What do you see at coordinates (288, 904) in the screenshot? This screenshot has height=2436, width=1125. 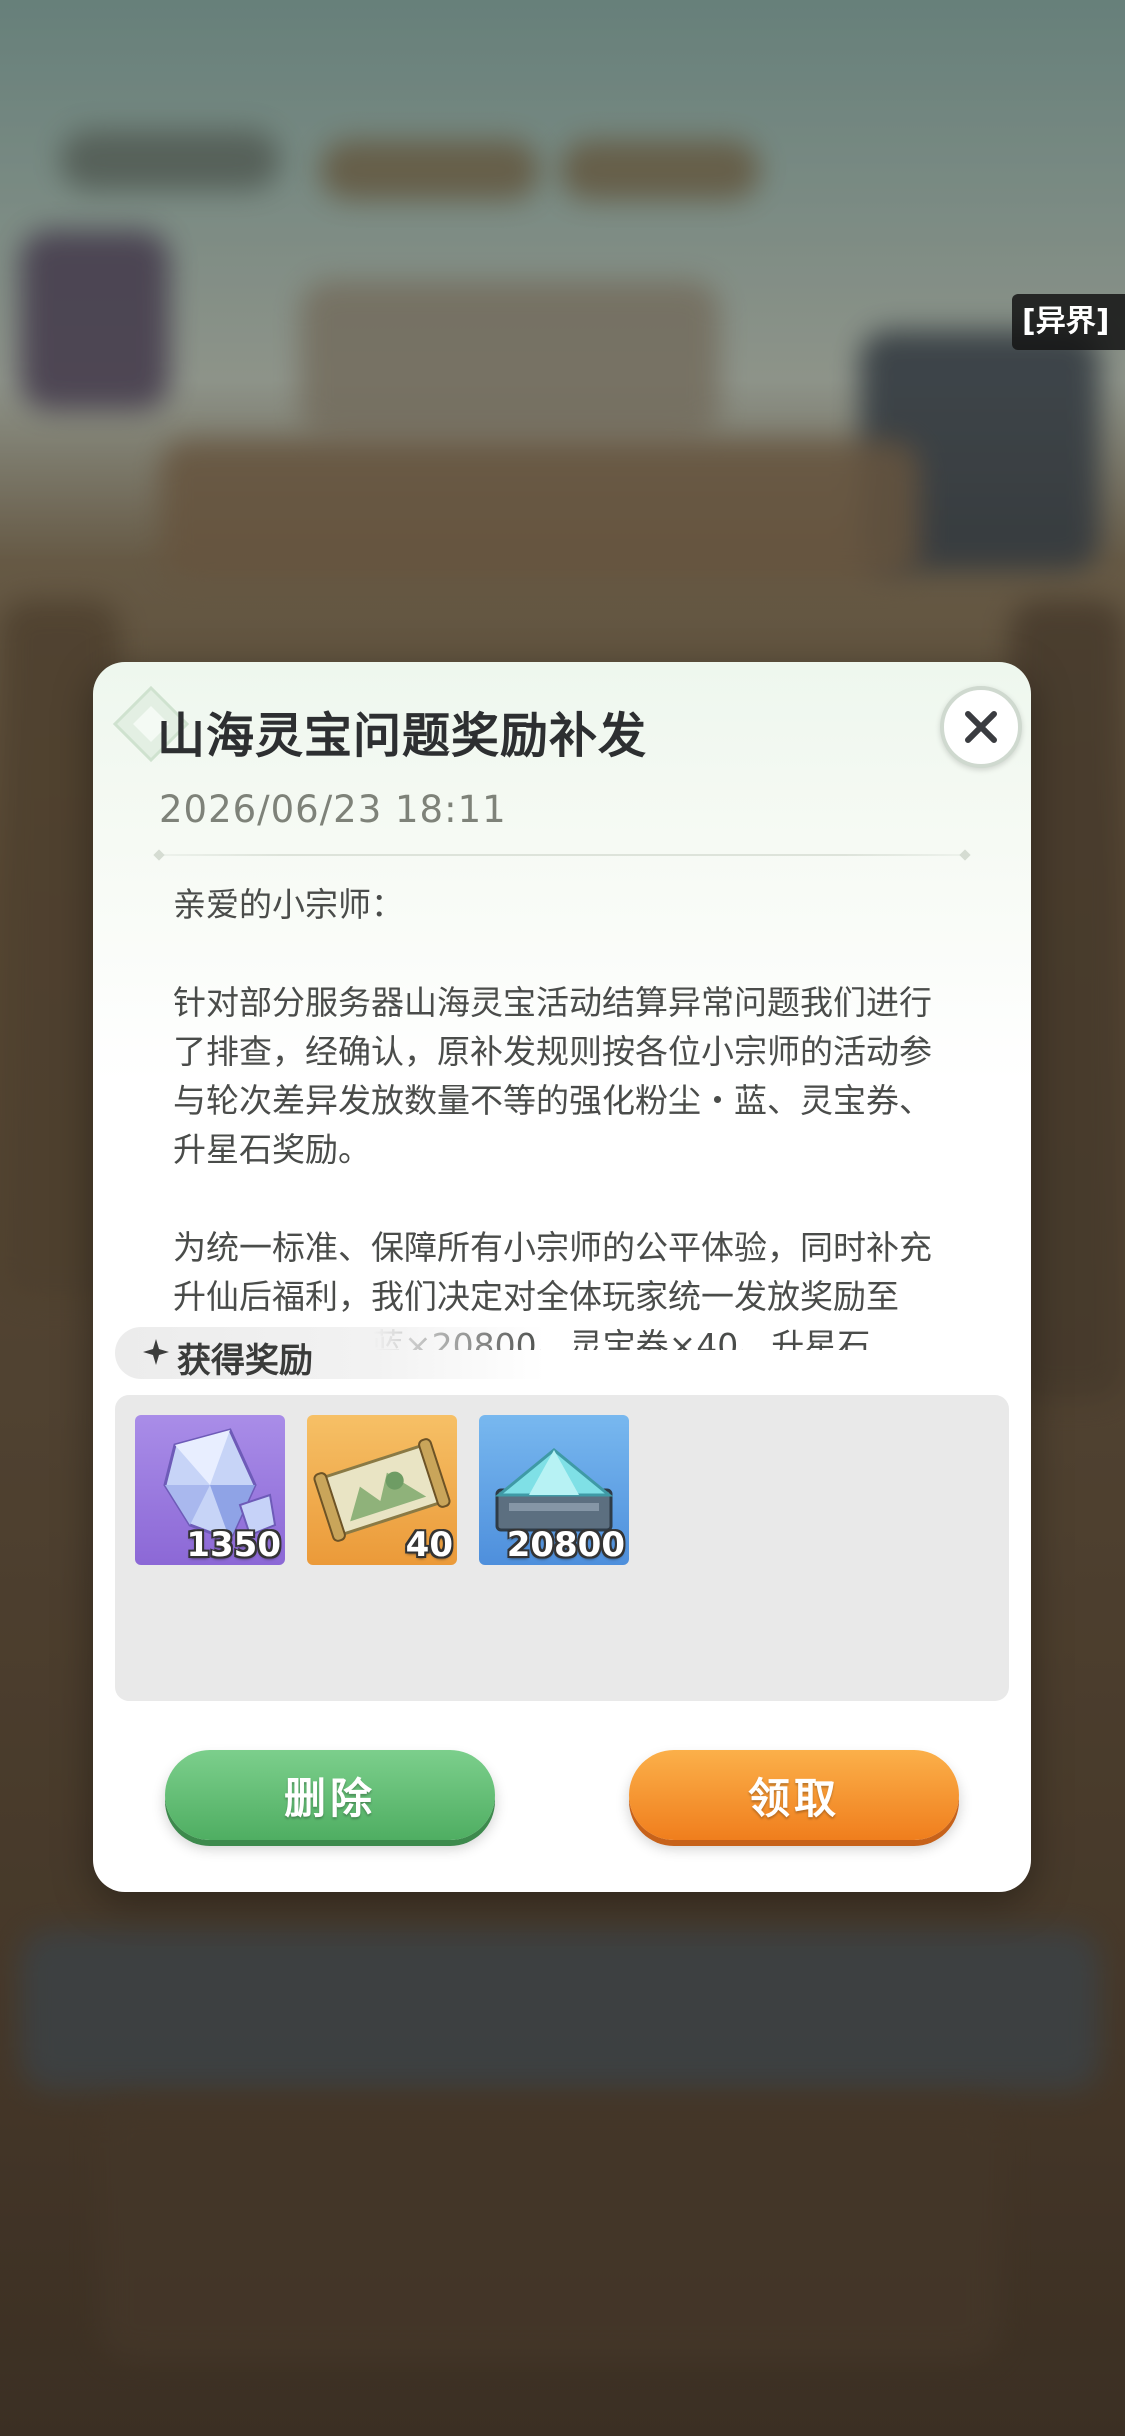 I see `mail-greeting: 亲爱的小宗师：` at bounding box center [288, 904].